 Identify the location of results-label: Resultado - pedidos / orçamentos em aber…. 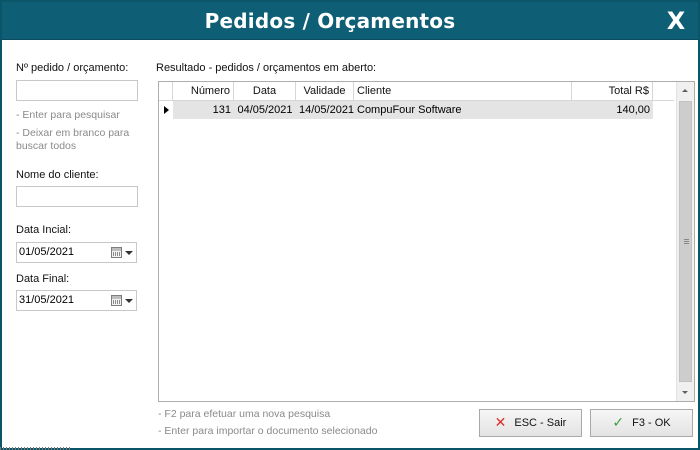
(266, 68).